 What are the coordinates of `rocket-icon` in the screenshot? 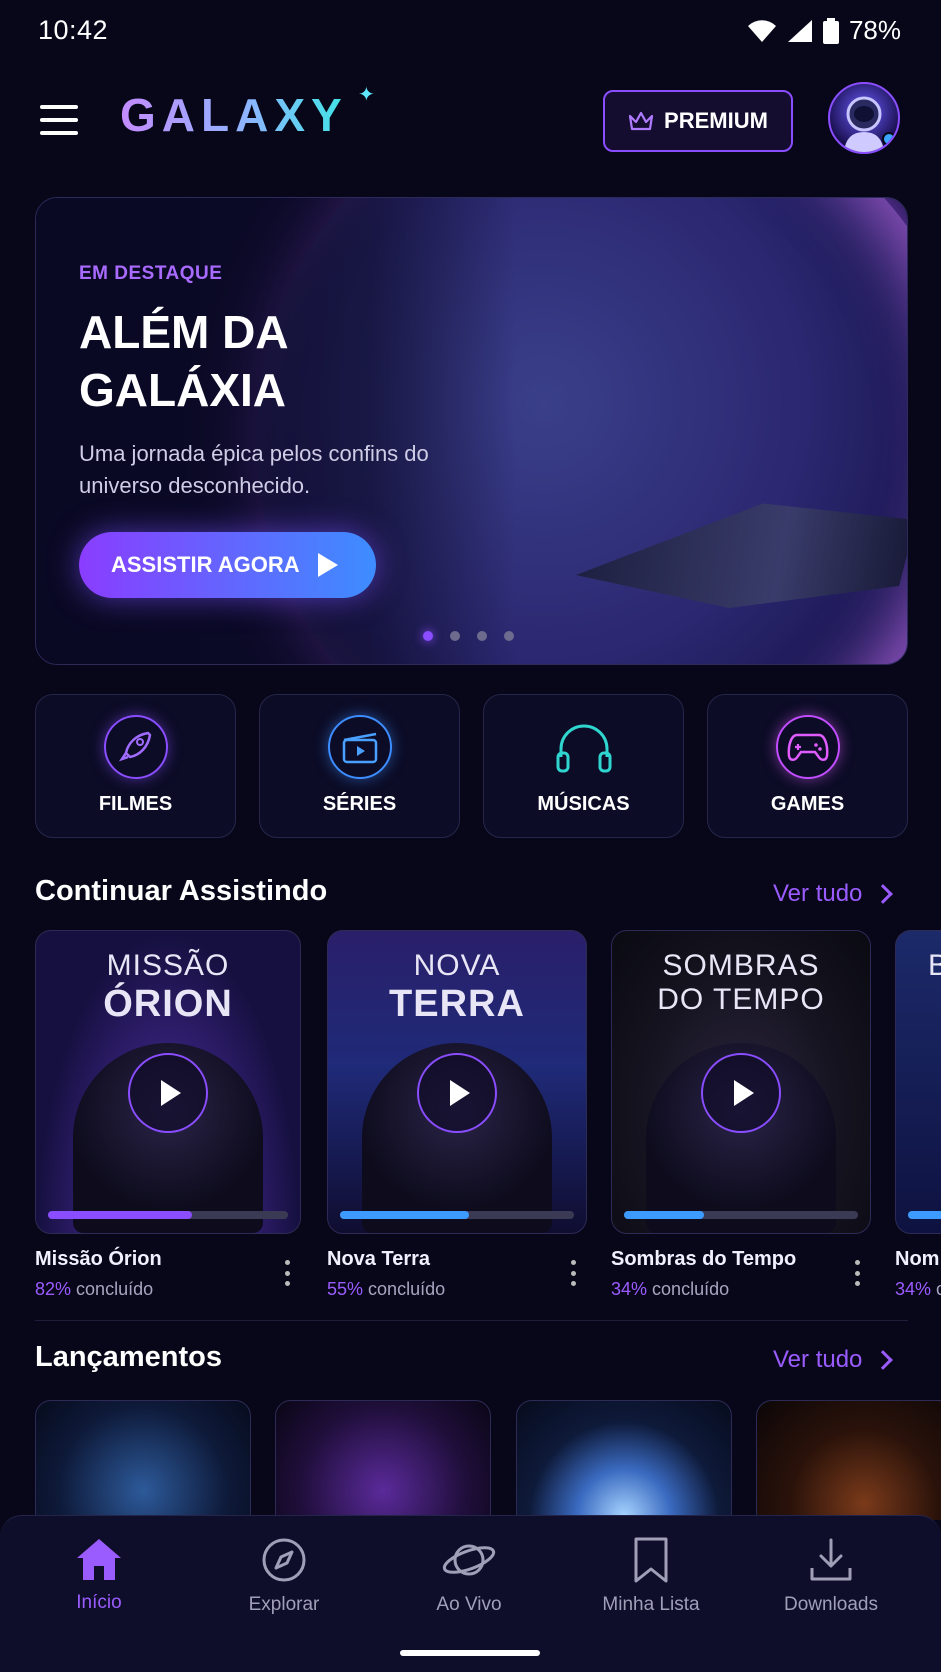 It's located at (135, 747).